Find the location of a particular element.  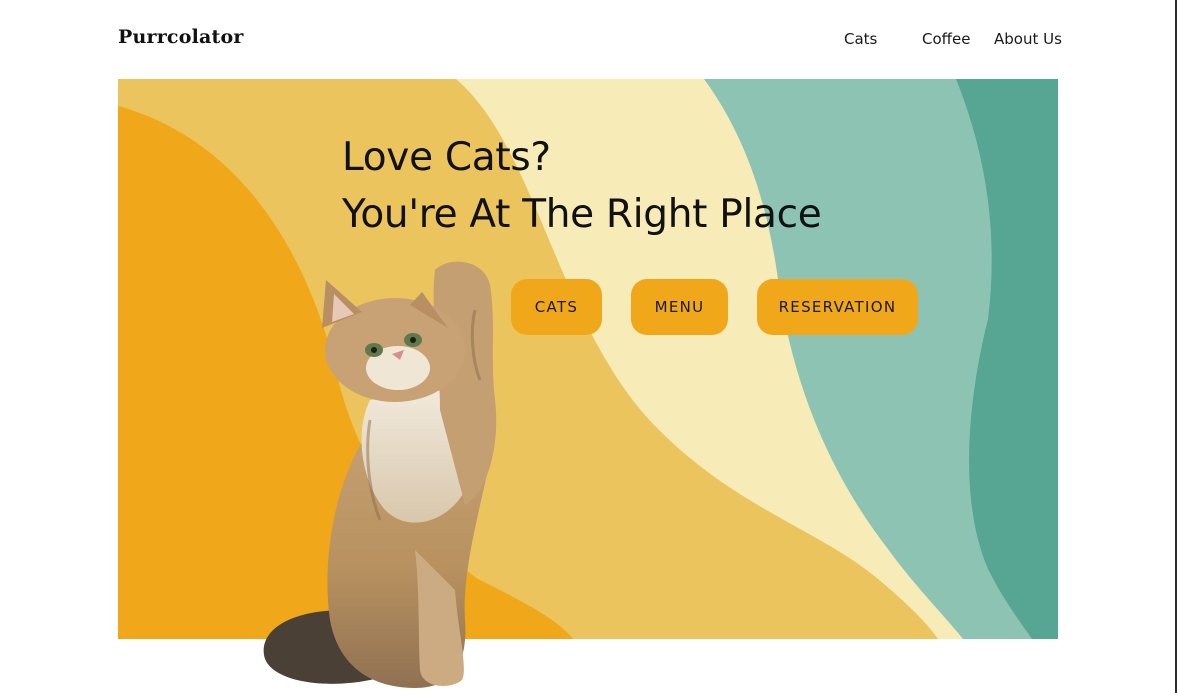

brand-logo: Purrcolator is located at coordinates (181, 37).